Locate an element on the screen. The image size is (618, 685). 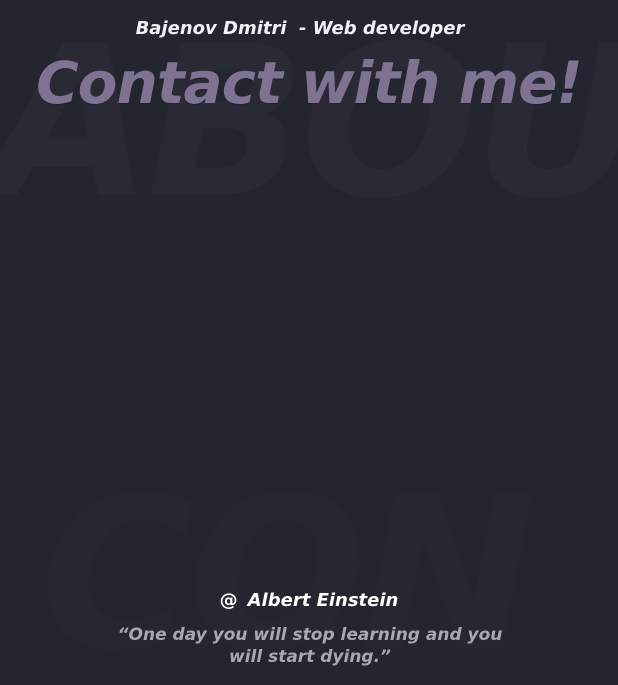
at-icon: @ is located at coordinates (228, 600).